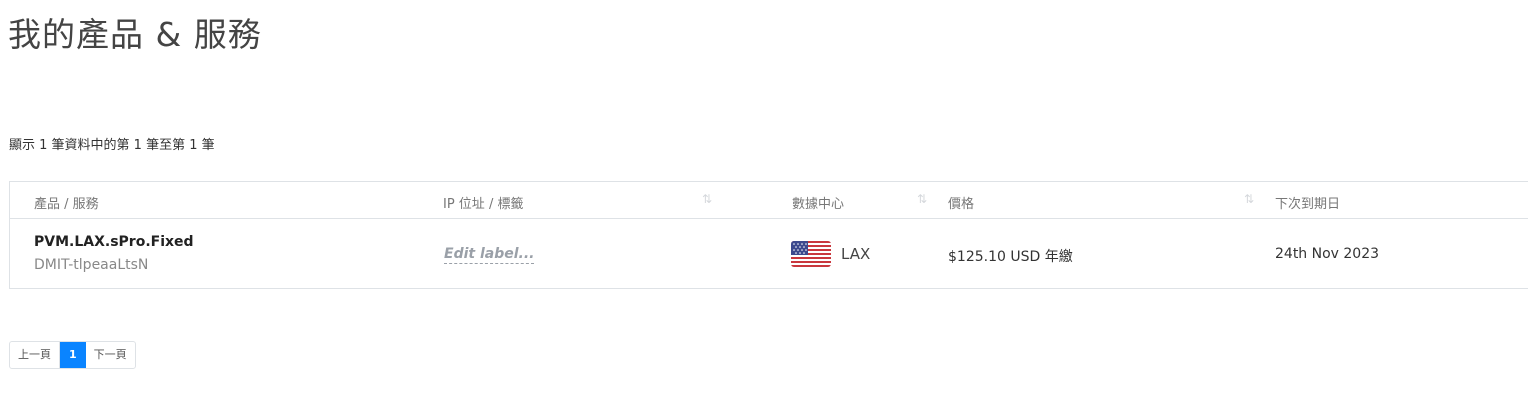  Describe the element at coordinates (1307, 202) in the screenshot. I see `column-header-due-date: 下次到期日` at that location.